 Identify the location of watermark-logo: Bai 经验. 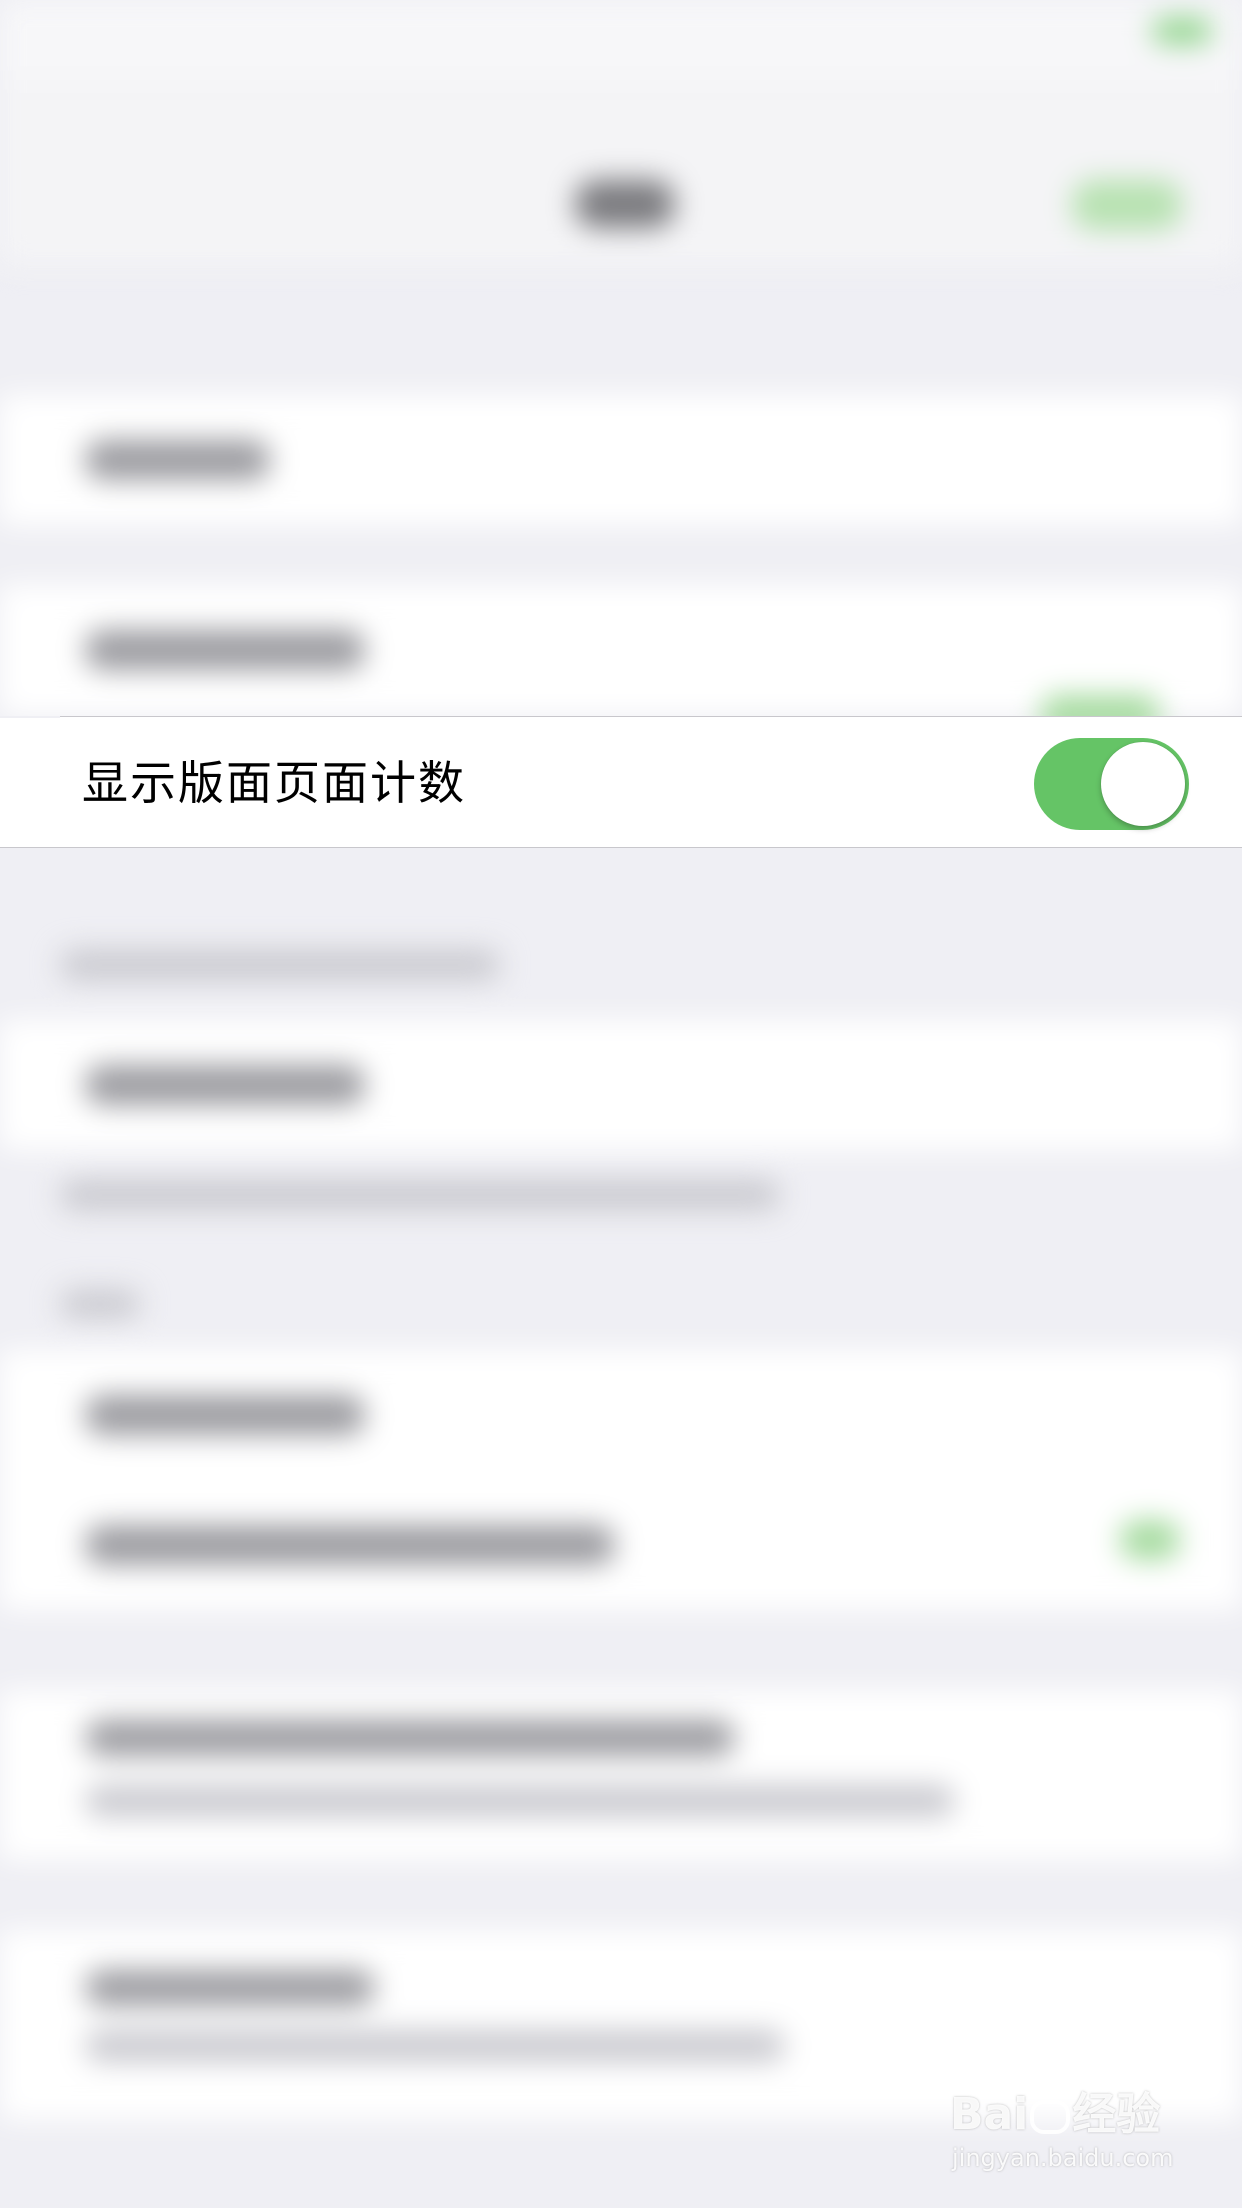
(1055, 2110).